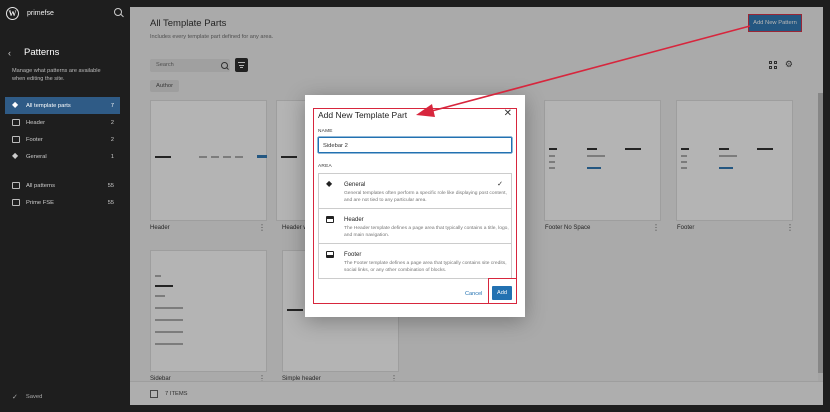 Image resolution: width=830 pixels, height=412 pixels. What do you see at coordinates (354, 220) in the screenshot?
I see `area-option-name: Header` at bounding box center [354, 220].